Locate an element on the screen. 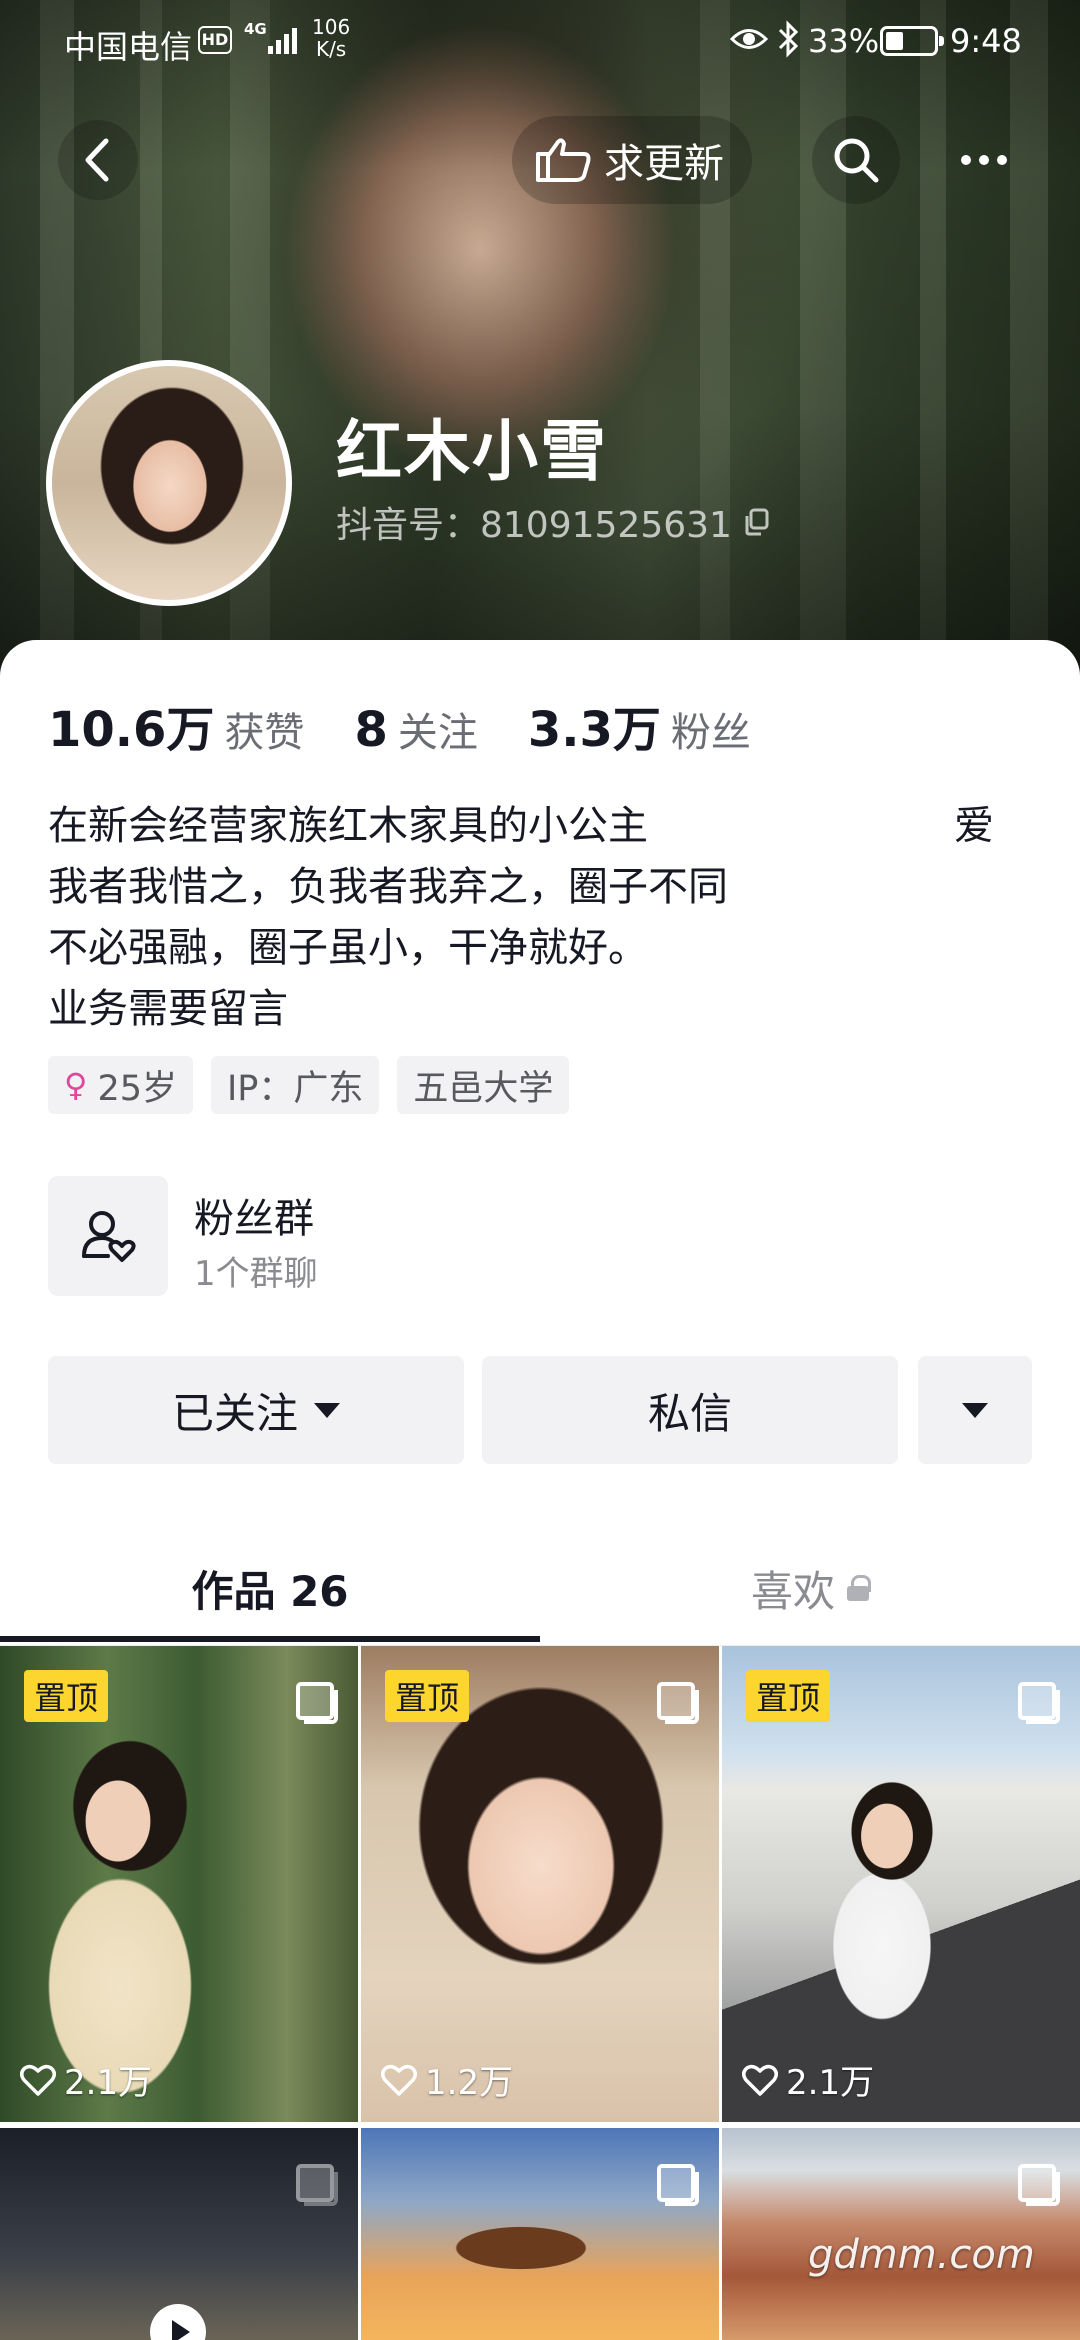  request-update-button: 求更新 is located at coordinates (632, 160).